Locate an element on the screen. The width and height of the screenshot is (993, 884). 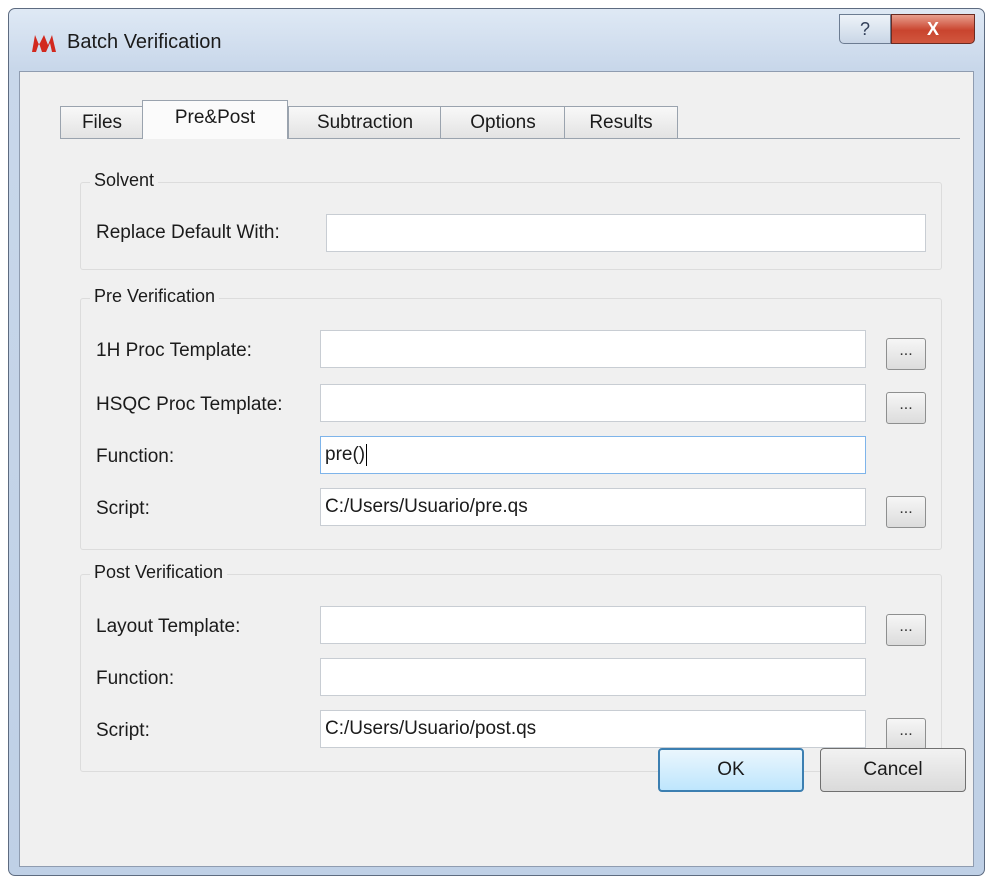
post-script-label: Script: is located at coordinates (123, 730).